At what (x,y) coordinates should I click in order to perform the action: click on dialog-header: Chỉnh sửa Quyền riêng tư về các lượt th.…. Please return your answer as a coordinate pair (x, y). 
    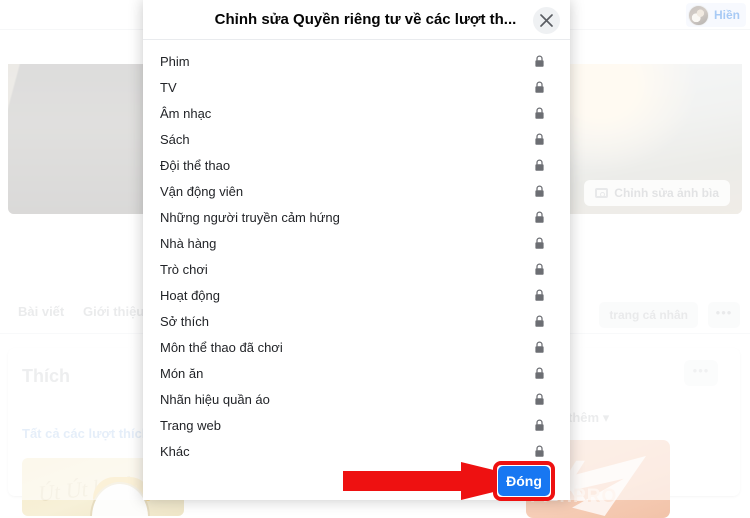
    Looking at the image, I should click on (356, 20).